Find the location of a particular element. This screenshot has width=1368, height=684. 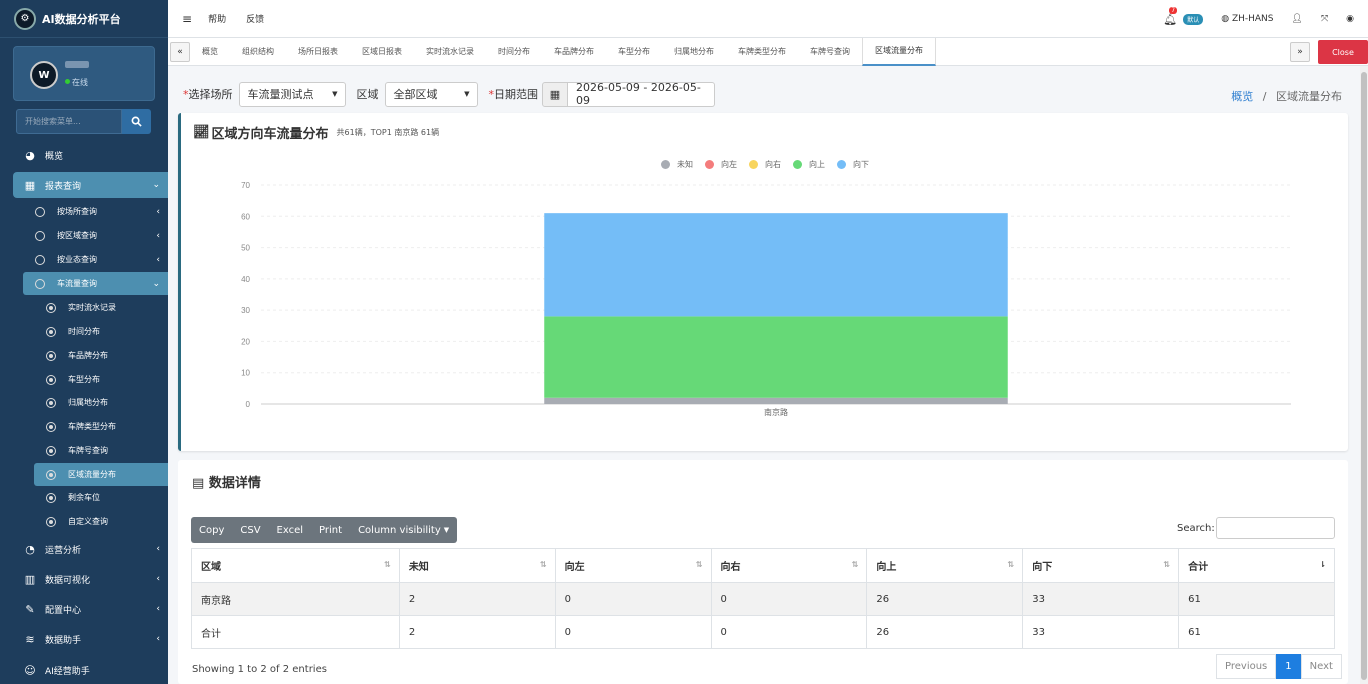

sidebar-item-model-dist: 车型分布 is located at coordinates (101, 379).